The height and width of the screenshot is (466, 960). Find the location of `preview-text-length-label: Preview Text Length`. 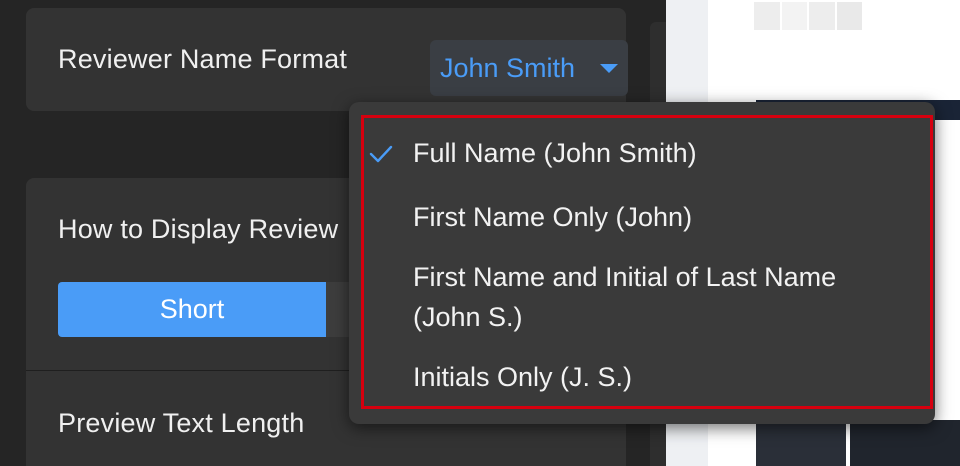

preview-text-length-label: Preview Text Length is located at coordinates (181, 423).